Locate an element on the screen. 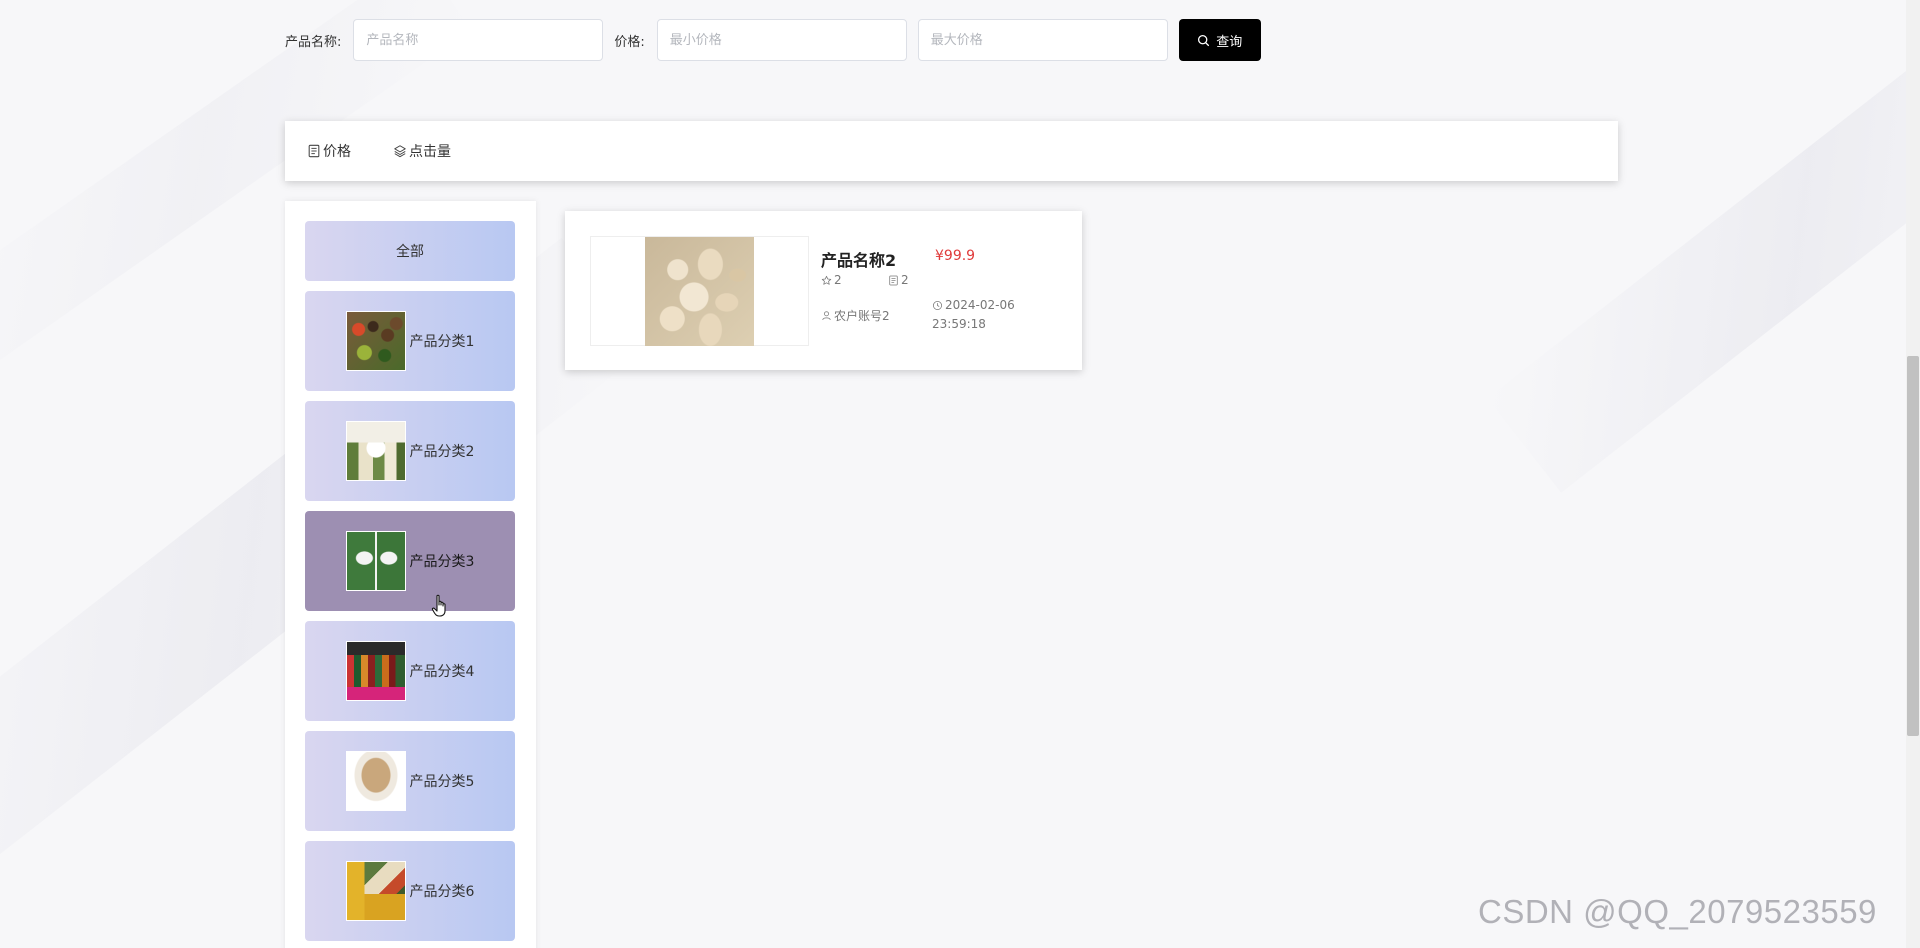  time-clock: 23:59:18 is located at coordinates (959, 324).